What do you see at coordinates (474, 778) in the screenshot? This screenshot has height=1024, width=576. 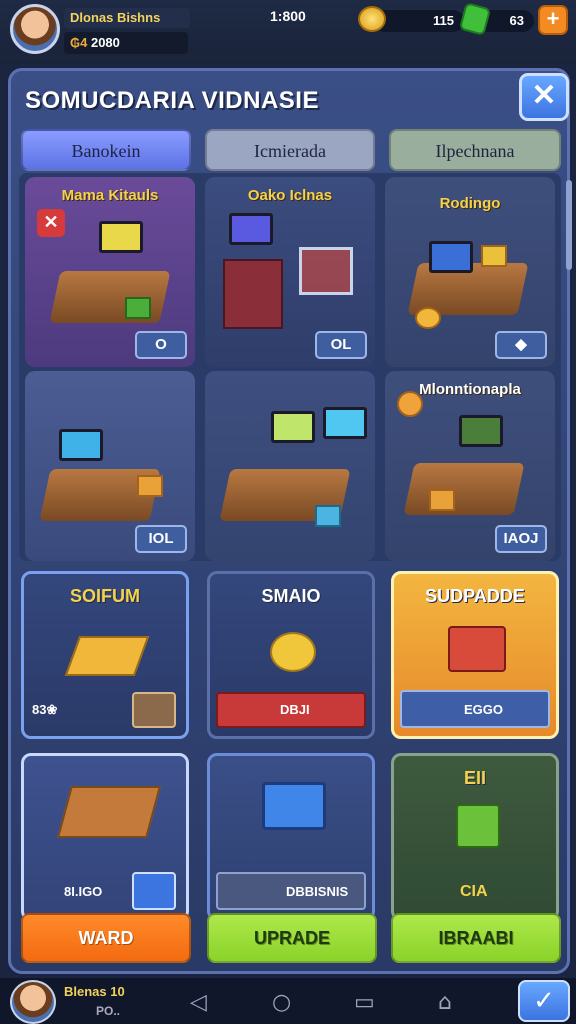 I see `card-title: EII` at bounding box center [474, 778].